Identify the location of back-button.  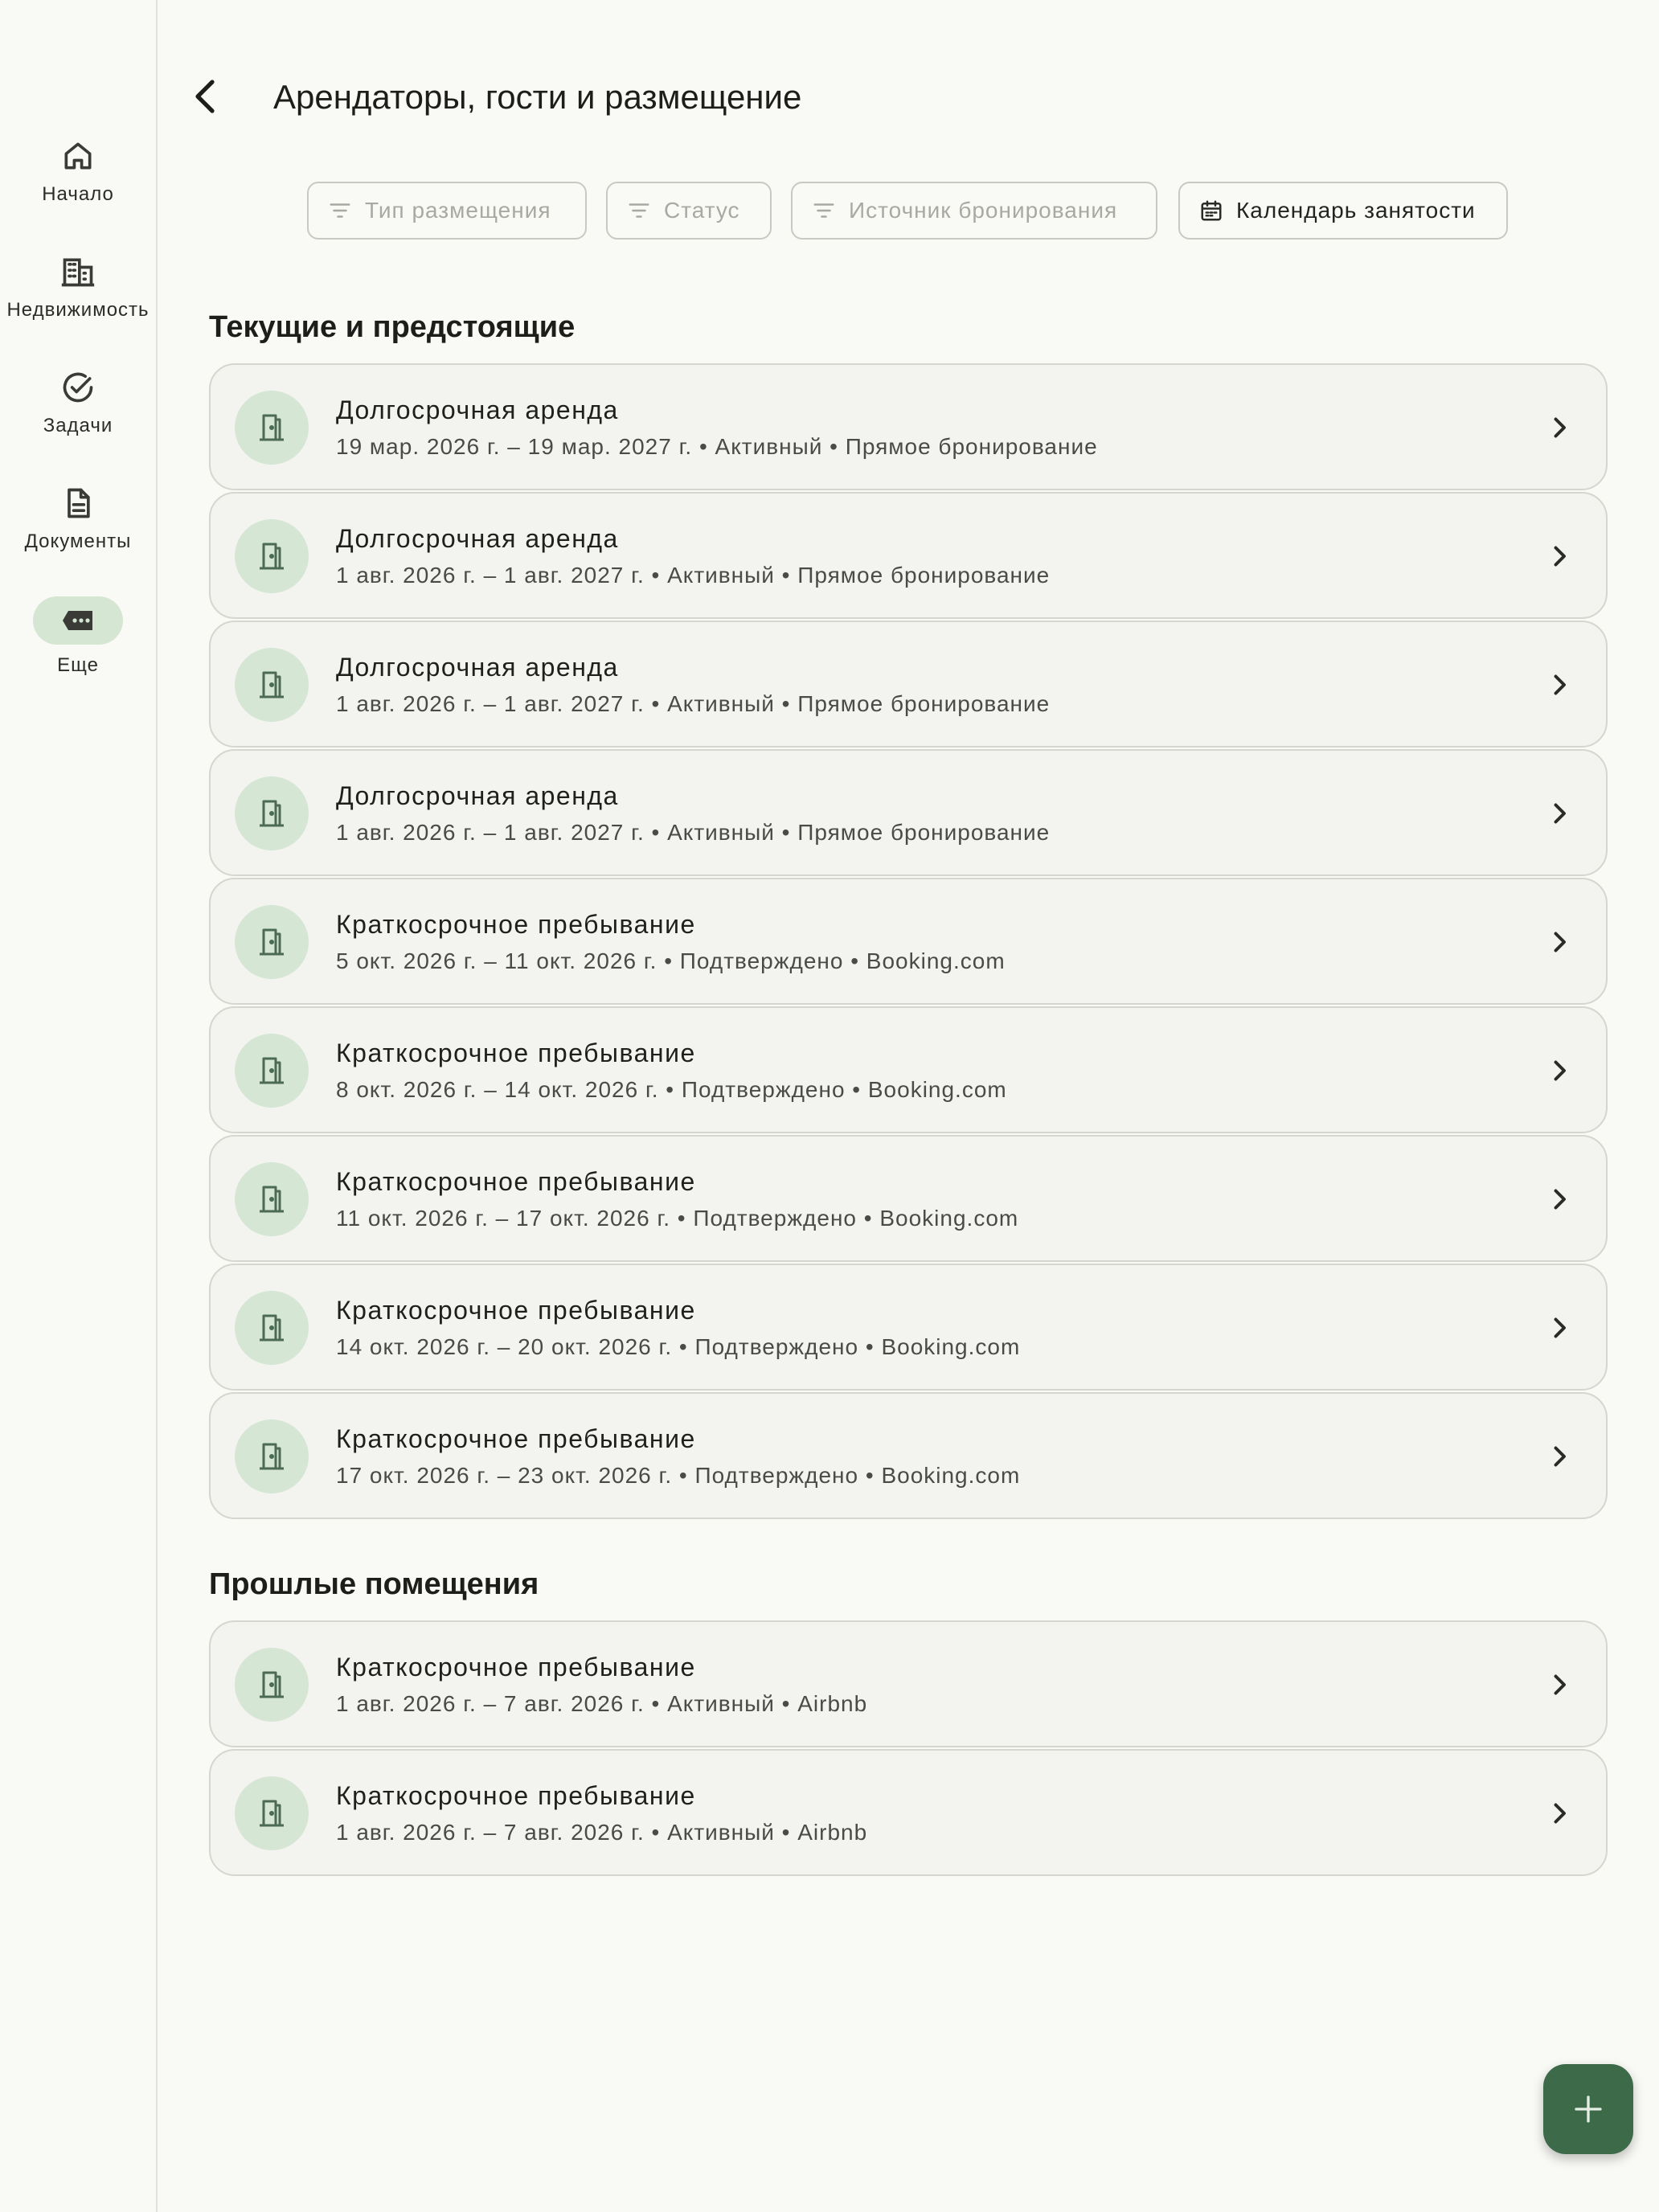
(205, 96).